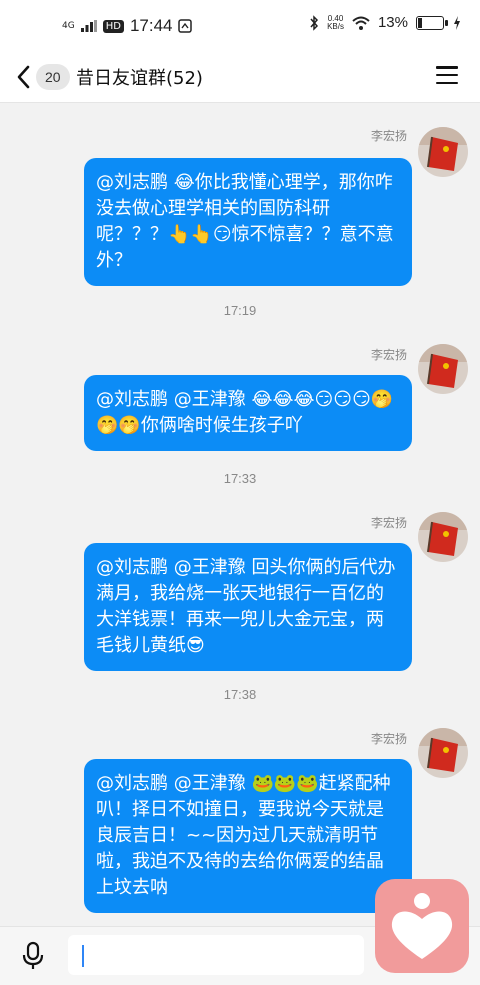 Image resolution: width=480 pixels, height=985 pixels. What do you see at coordinates (127, 26) in the screenshot?
I see `status-left: 4G HD 17:44` at bounding box center [127, 26].